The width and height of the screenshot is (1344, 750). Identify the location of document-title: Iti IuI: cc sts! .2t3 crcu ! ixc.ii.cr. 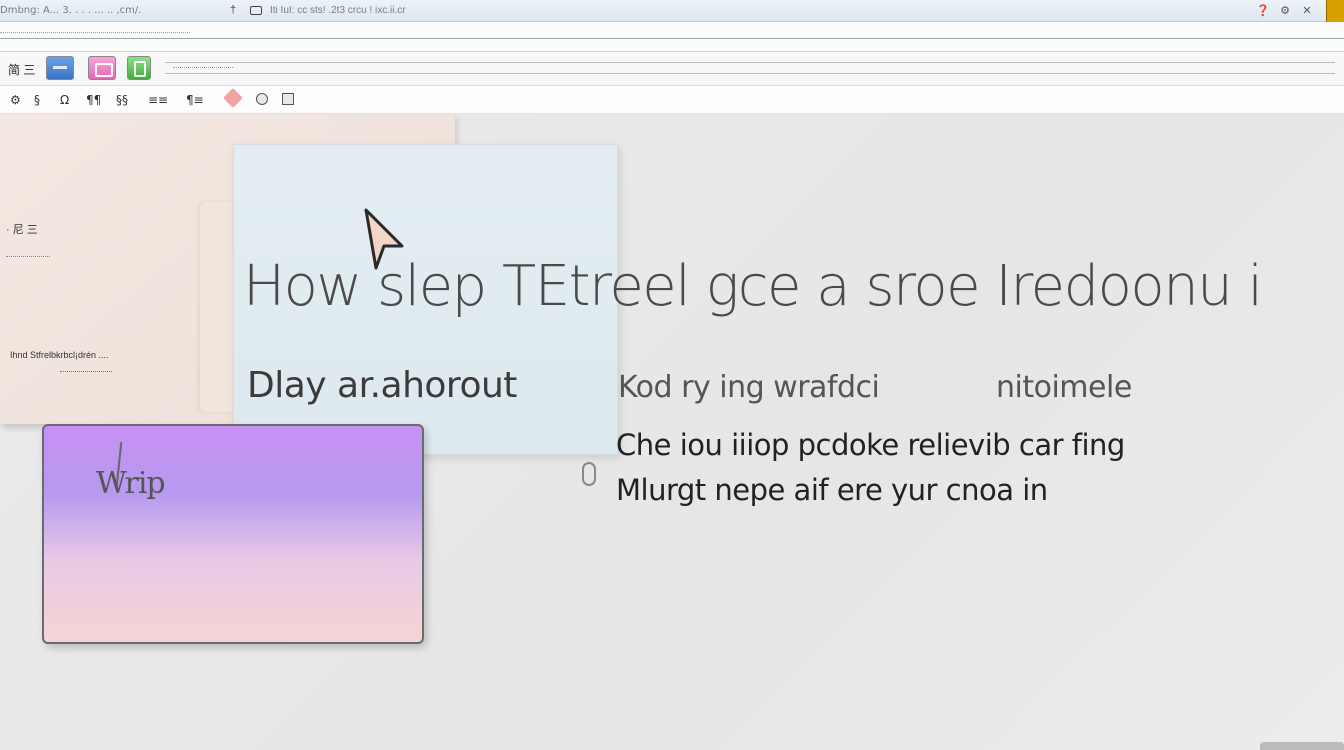
(338, 10).